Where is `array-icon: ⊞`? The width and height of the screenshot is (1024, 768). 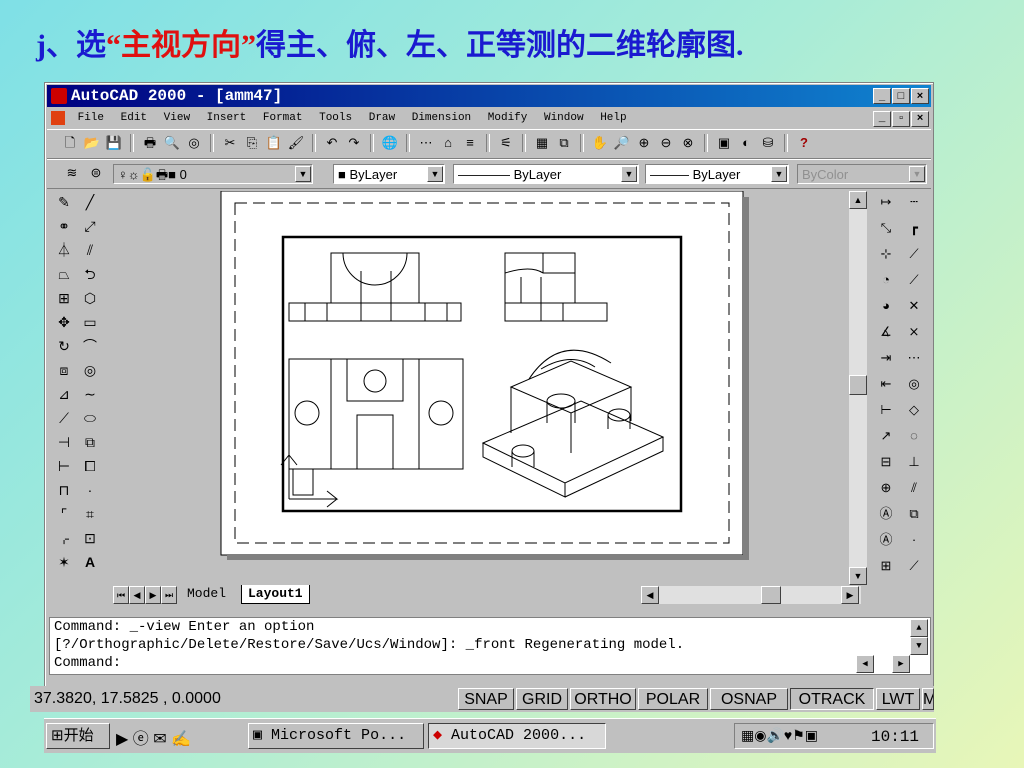 array-icon: ⊞ is located at coordinates (64, 298).